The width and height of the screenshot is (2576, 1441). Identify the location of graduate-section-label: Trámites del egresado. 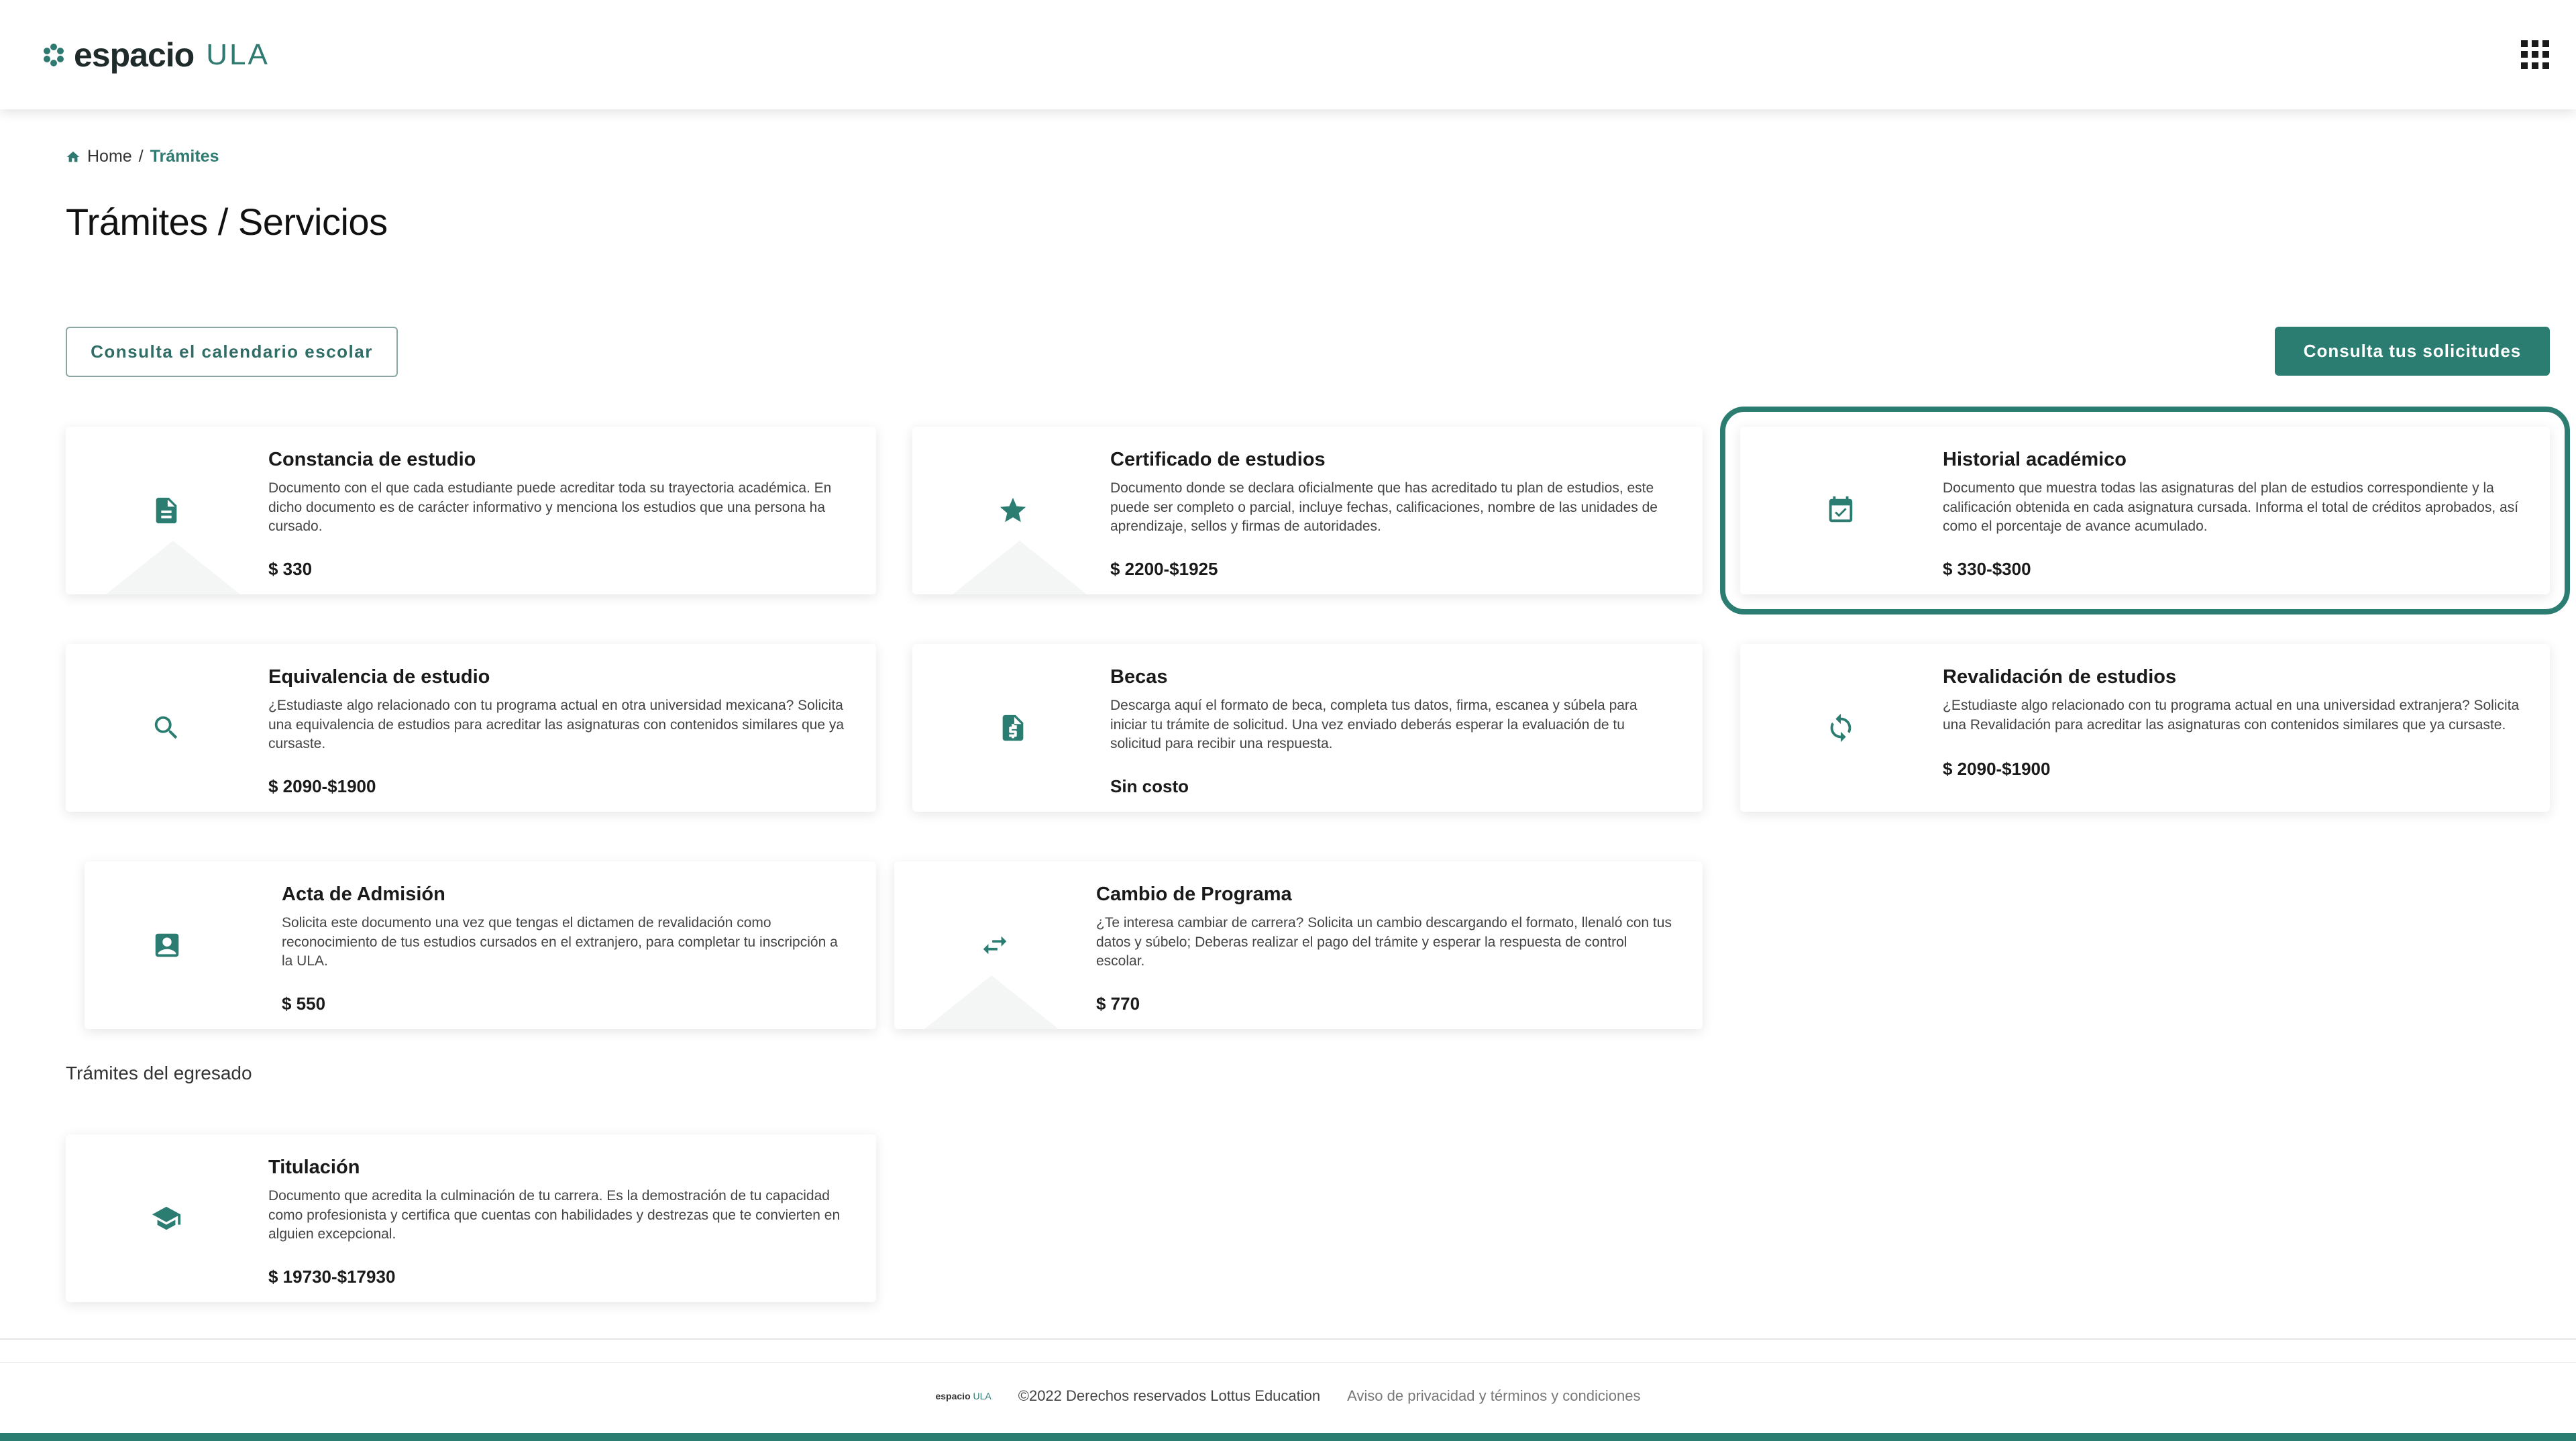
(159, 1073).